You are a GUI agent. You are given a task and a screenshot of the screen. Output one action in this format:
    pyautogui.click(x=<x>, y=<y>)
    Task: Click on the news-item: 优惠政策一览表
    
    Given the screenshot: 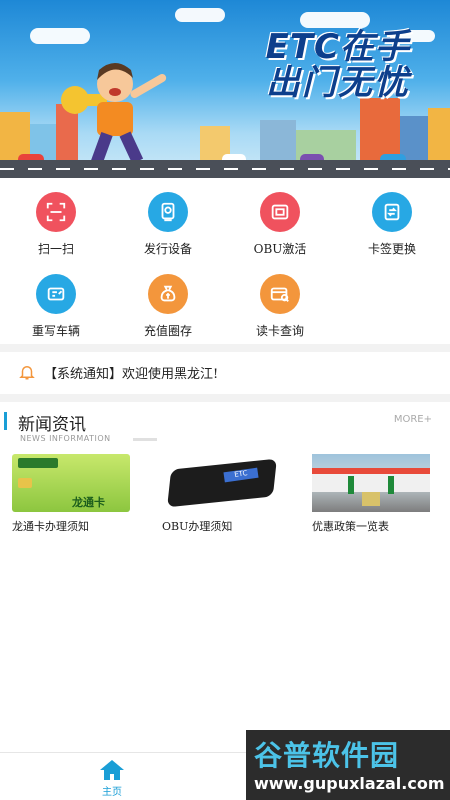 What is the action you would take?
    pyautogui.click(x=371, y=494)
    